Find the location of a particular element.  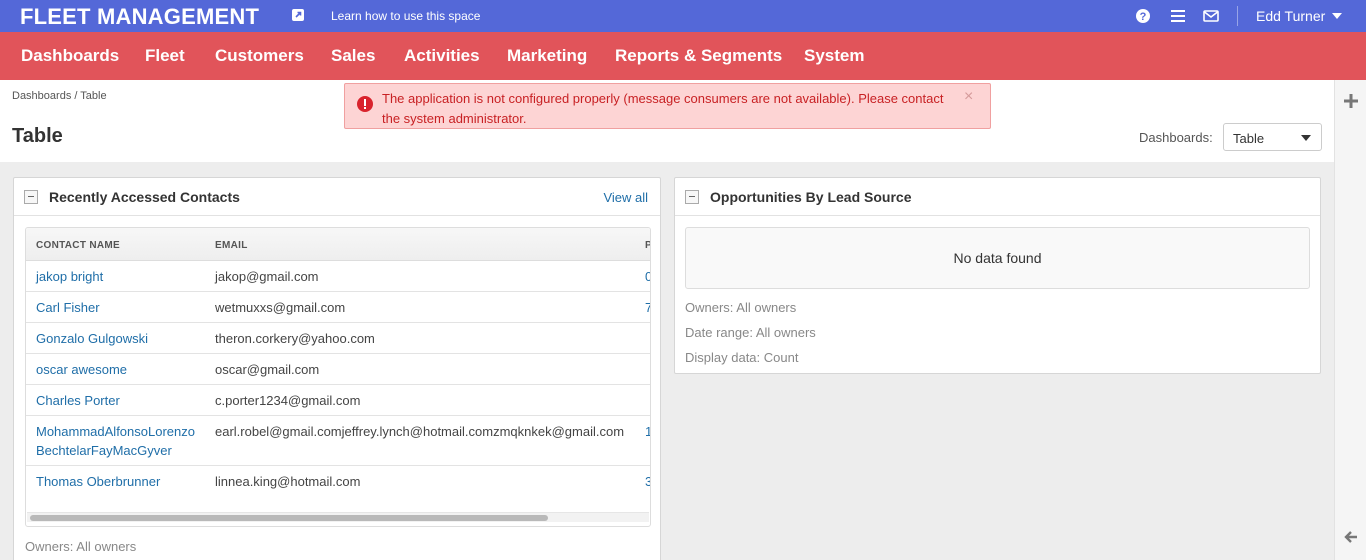

contact-name-link: Carl Fisher is located at coordinates (123, 307).